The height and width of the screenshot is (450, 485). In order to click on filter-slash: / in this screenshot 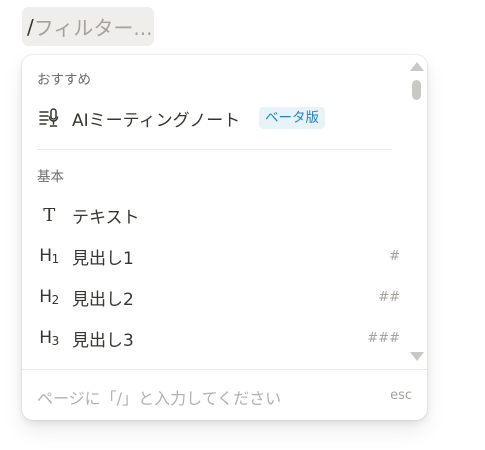, I will do `click(30, 26)`.